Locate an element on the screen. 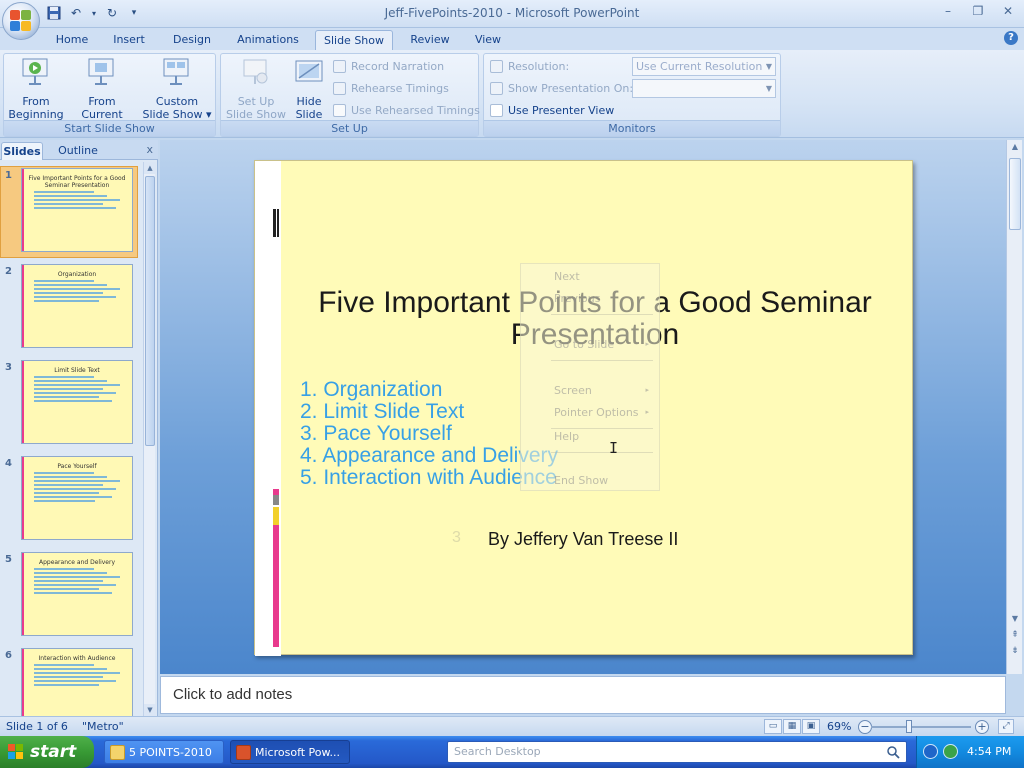  slide-subtitle: 3 By Jeffery Van Treese II is located at coordinates (565, 539).